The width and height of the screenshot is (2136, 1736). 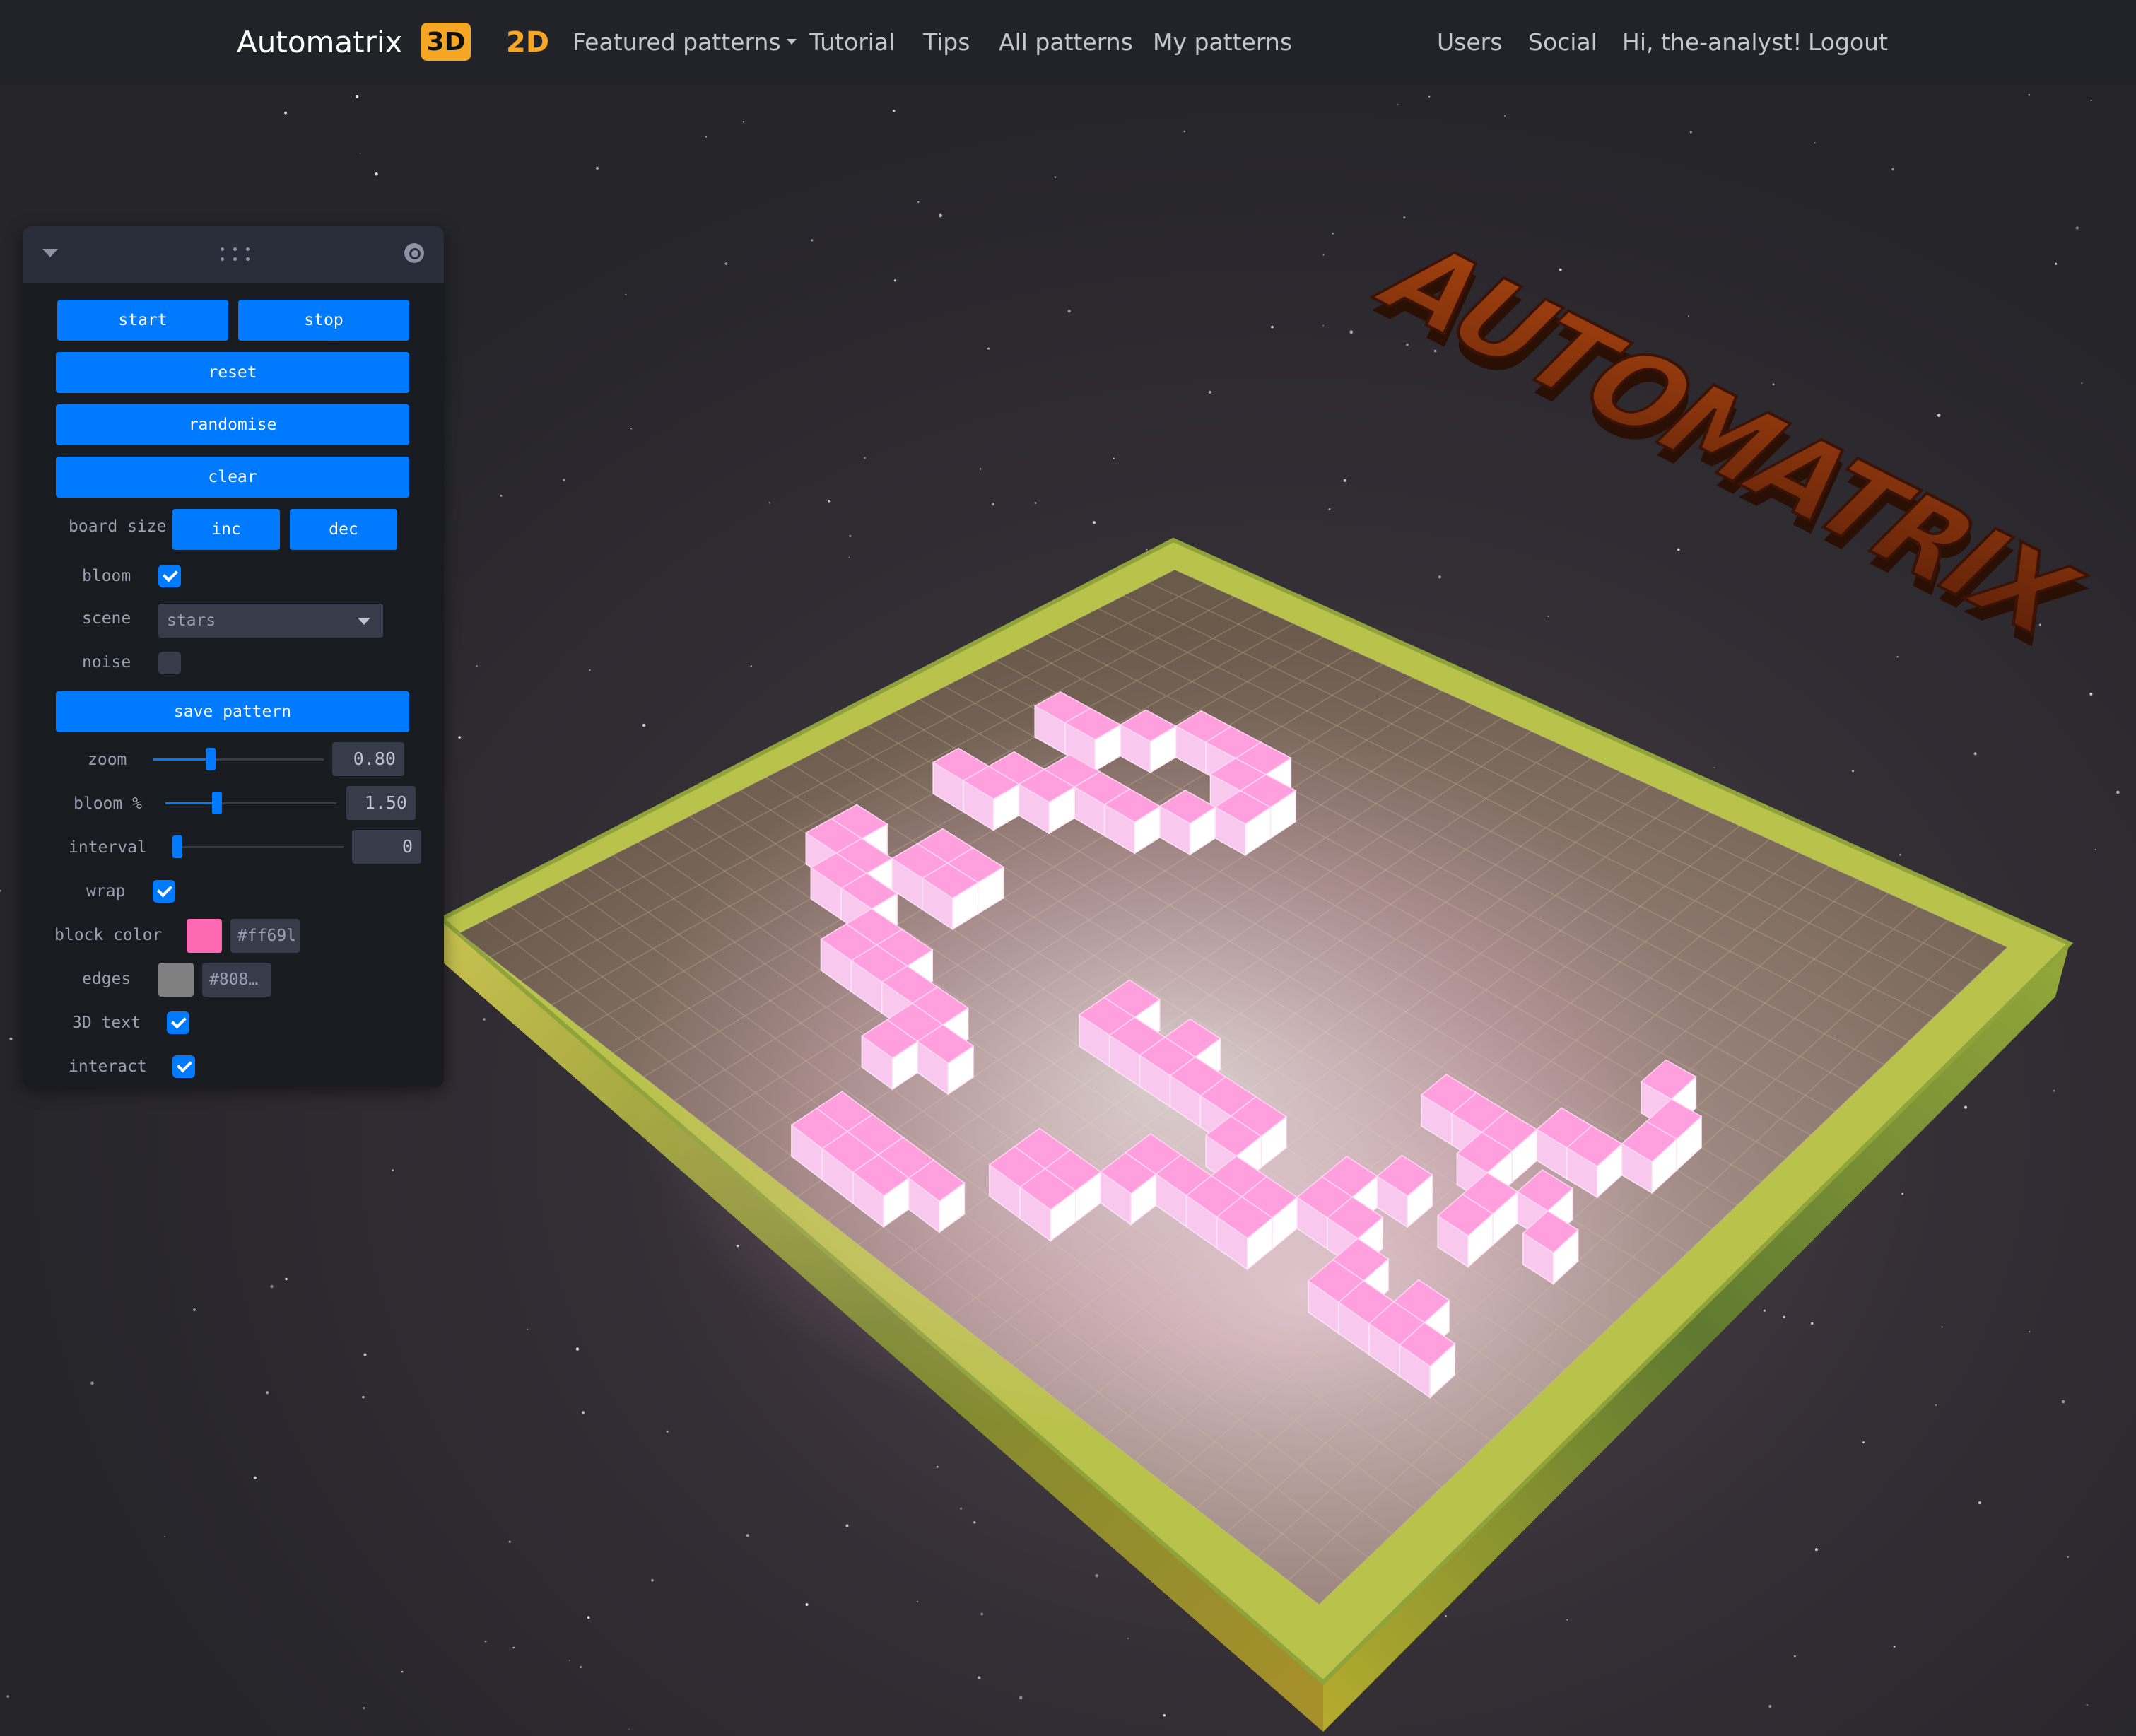 I want to click on nav-tutorial: Tutorial, so click(x=852, y=42).